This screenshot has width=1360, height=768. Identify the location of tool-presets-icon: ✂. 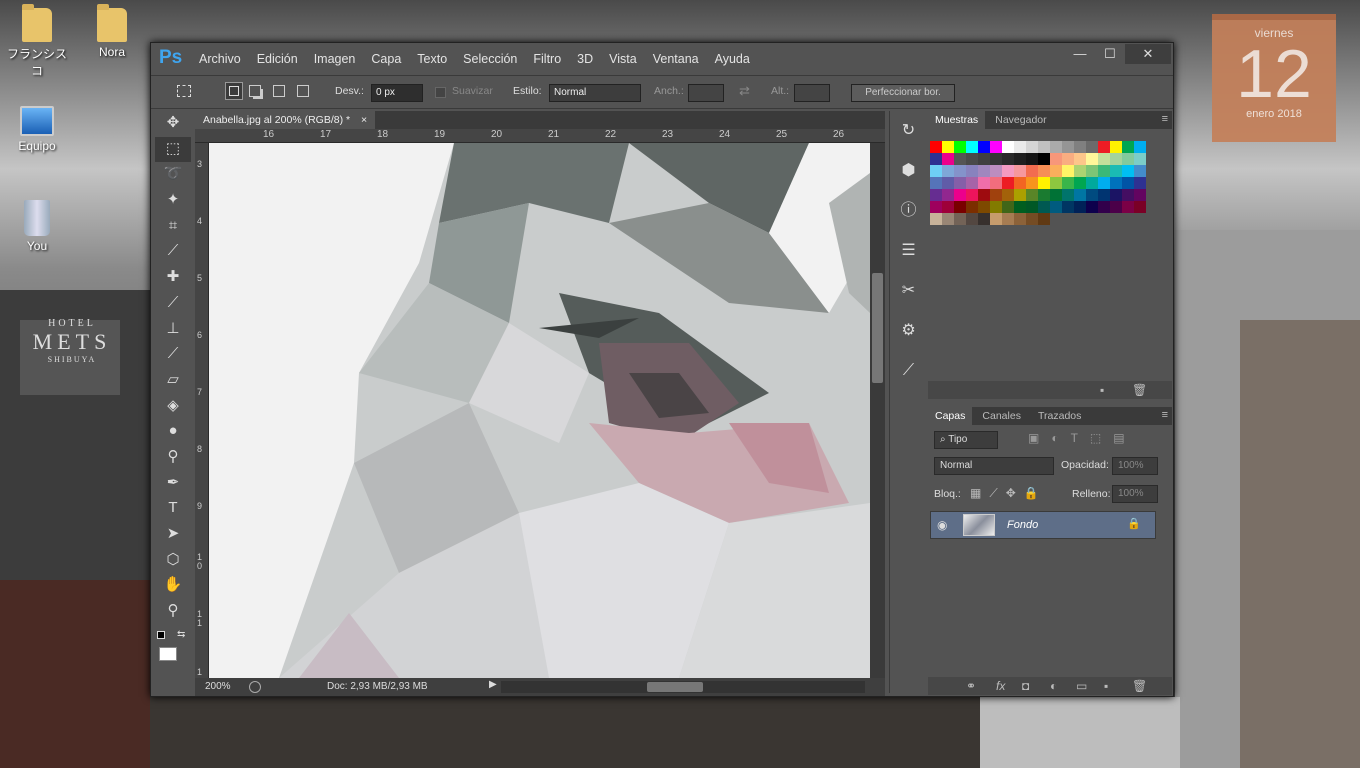
(908, 291).